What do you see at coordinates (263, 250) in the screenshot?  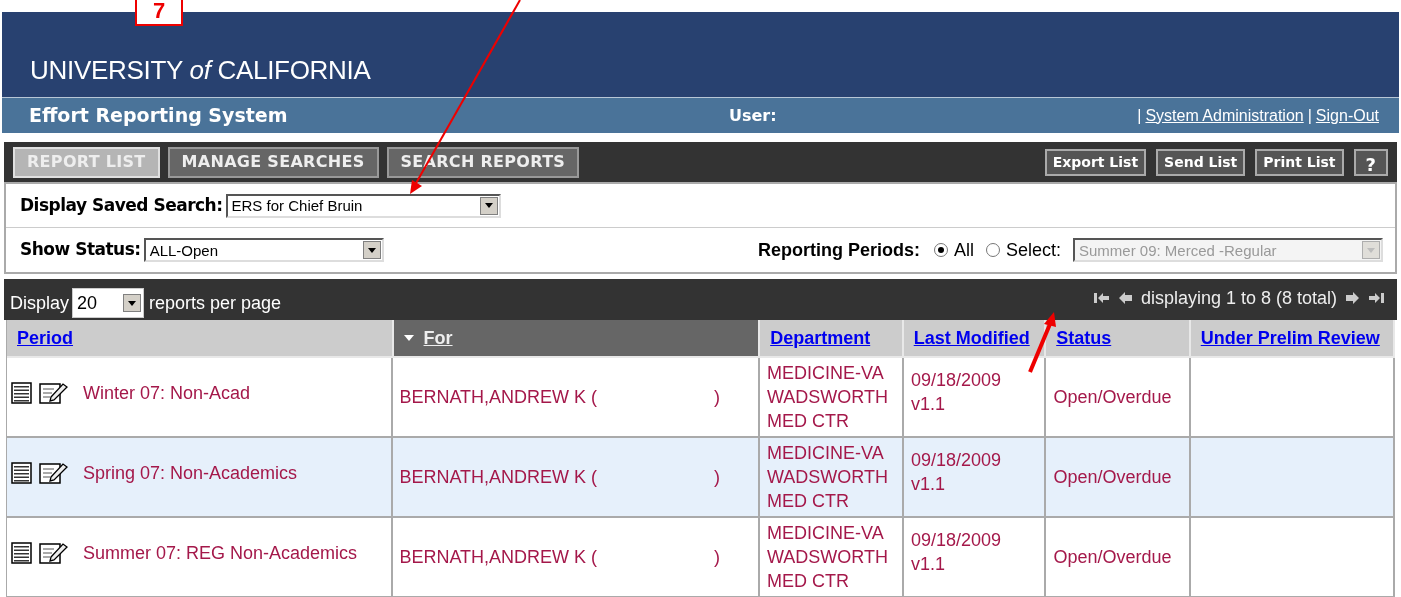 I see `dropdown: ALL-Open` at bounding box center [263, 250].